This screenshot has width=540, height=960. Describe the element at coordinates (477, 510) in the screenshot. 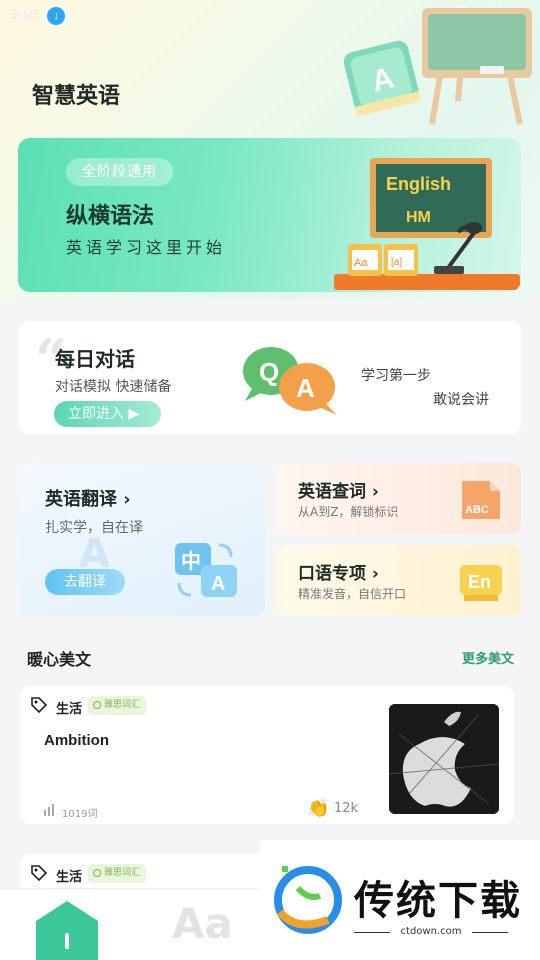

I see `lookup-icon-text: ABC` at that location.